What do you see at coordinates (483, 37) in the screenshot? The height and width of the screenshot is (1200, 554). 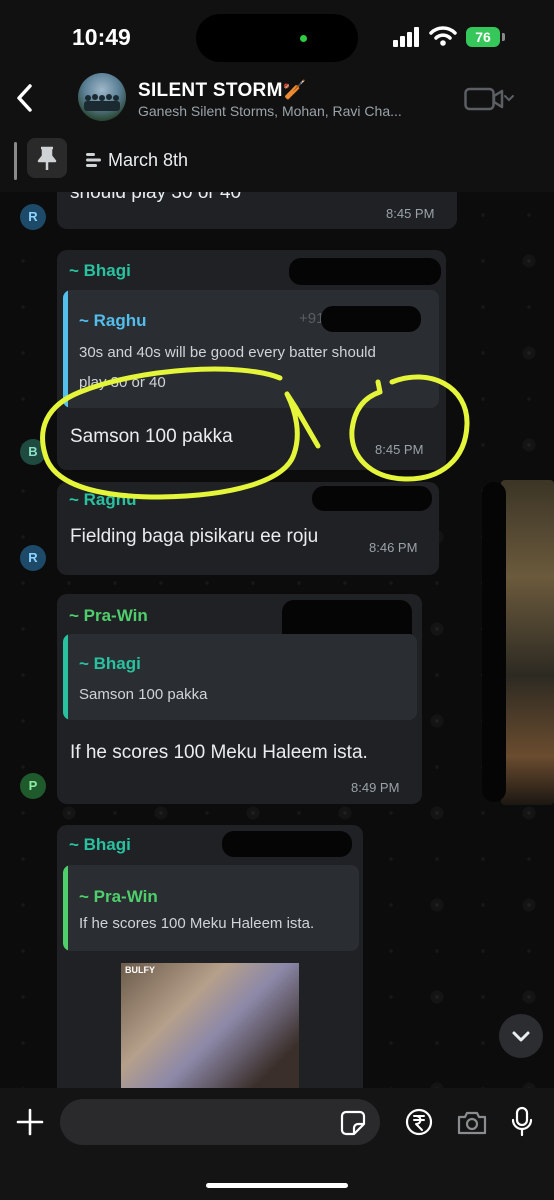 I see `battery-indicator: 76` at bounding box center [483, 37].